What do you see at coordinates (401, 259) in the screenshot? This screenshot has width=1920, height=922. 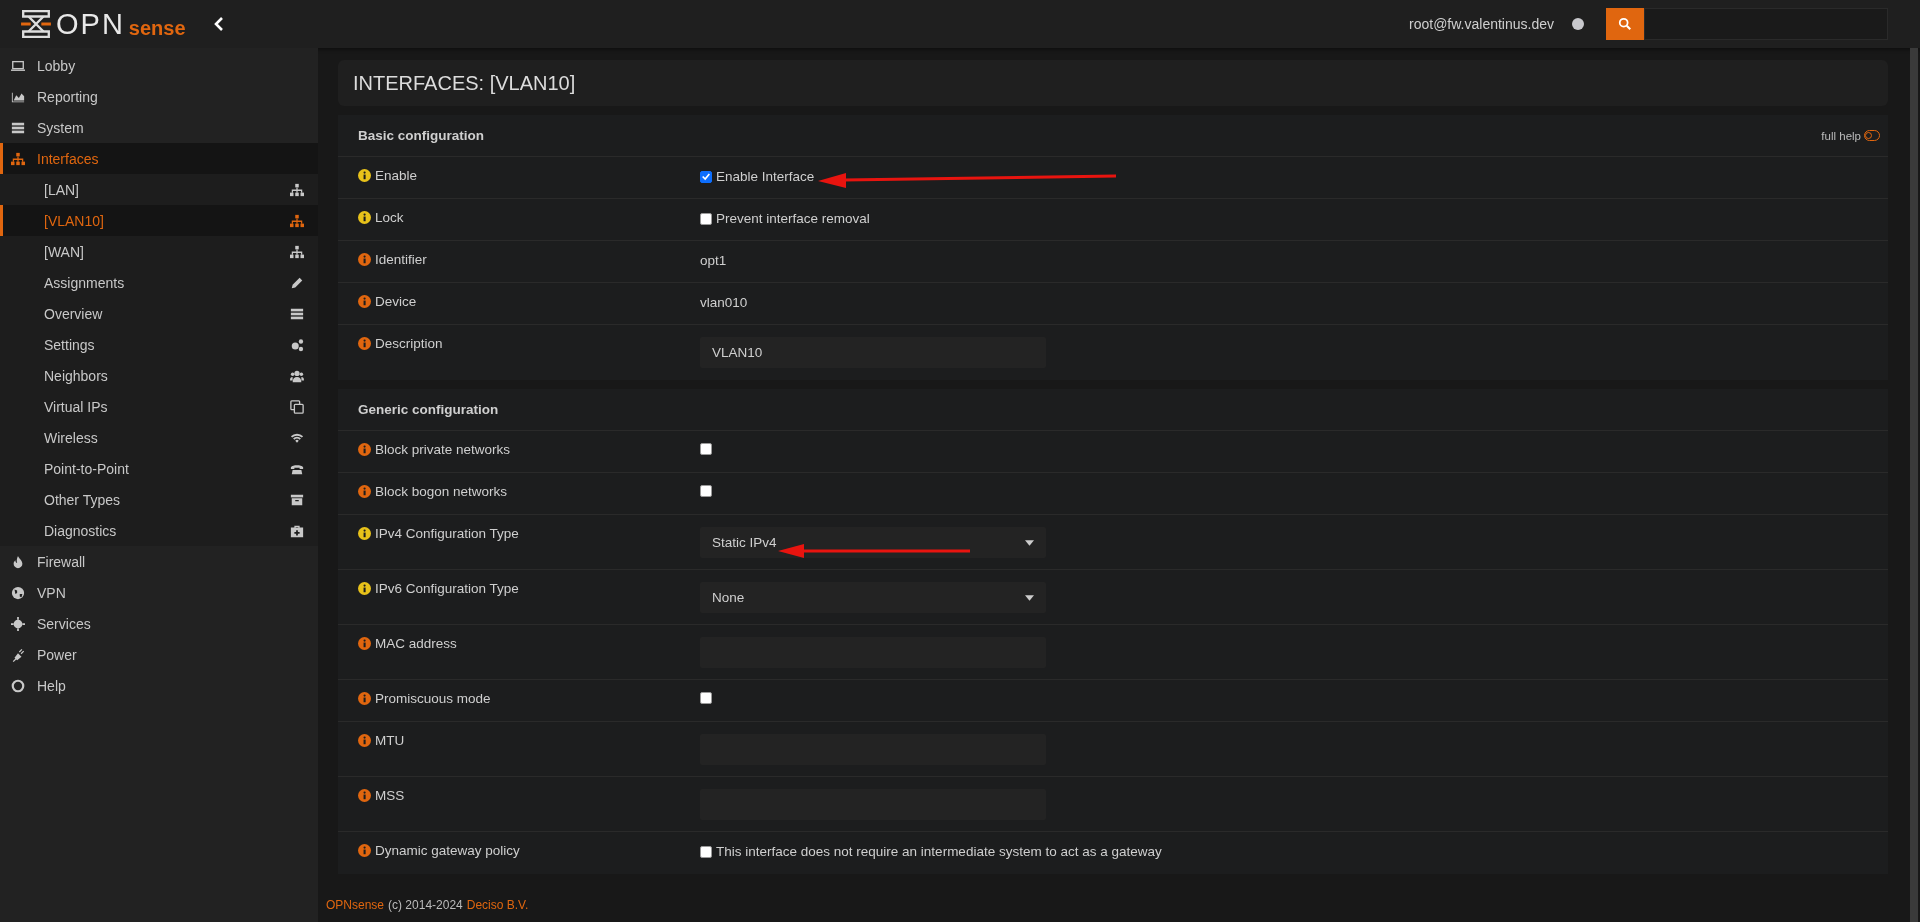 I see `field-label: Identifier` at bounding box center [401, 259].